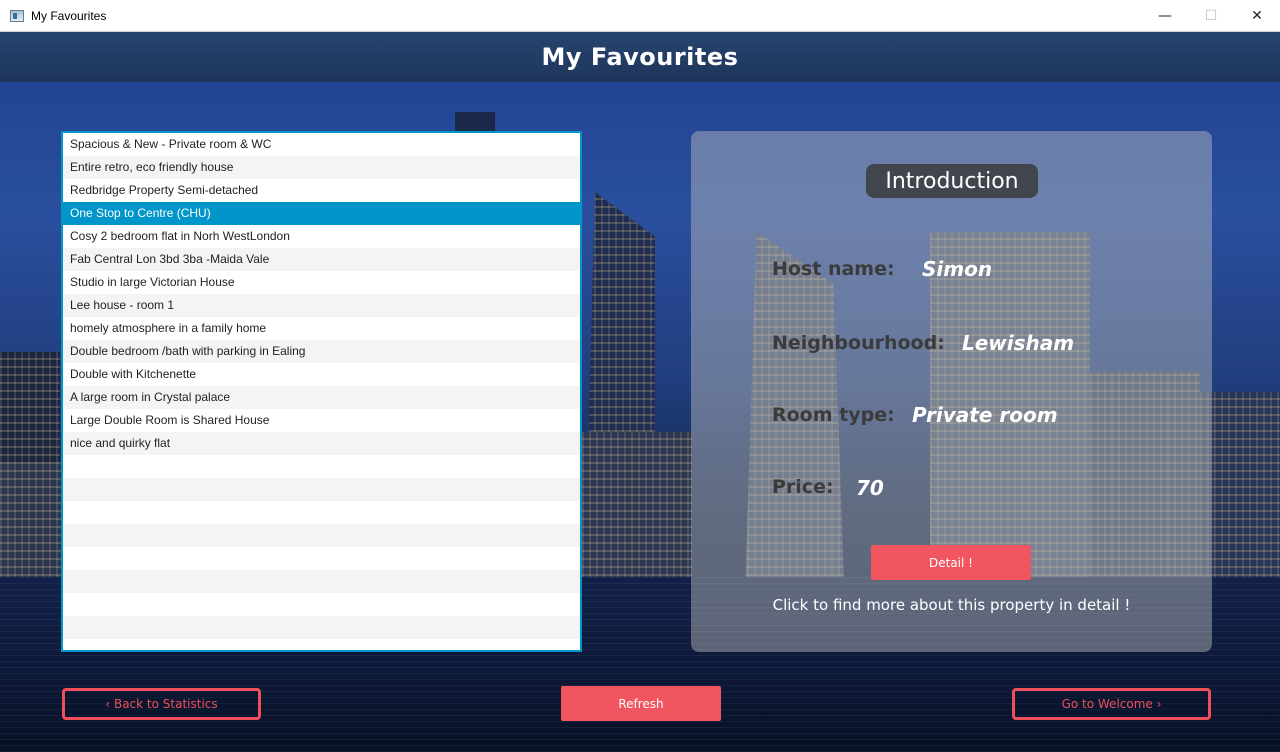 The width and height of the screenshot is (1280, 752). I want to click on window-controls: — ☐ ✕, so click(1211, 16).